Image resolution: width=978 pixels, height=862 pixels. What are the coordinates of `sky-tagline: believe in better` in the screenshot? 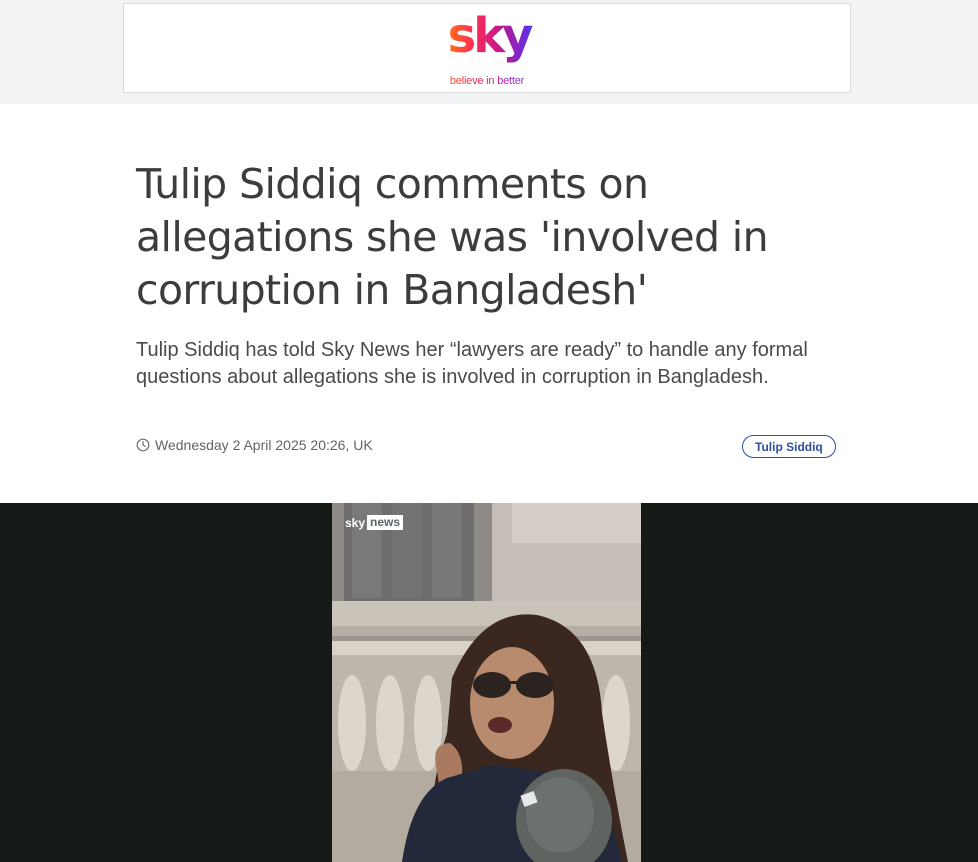 It's located at (487, 81).